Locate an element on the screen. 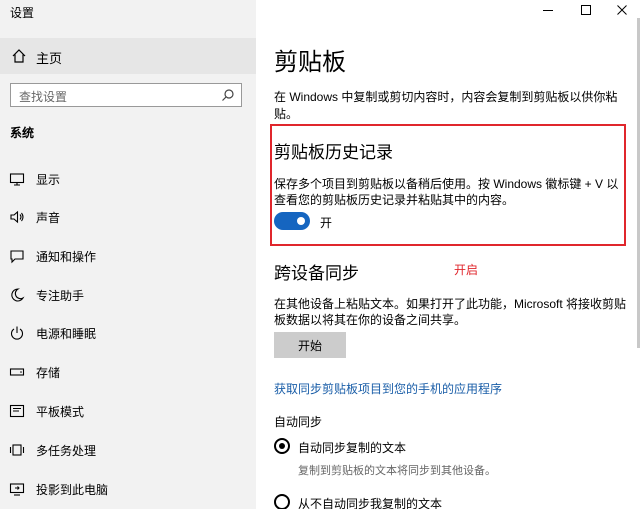  sidebar-item-label: 投影到此电脑 is located at coordinates (72, 490).